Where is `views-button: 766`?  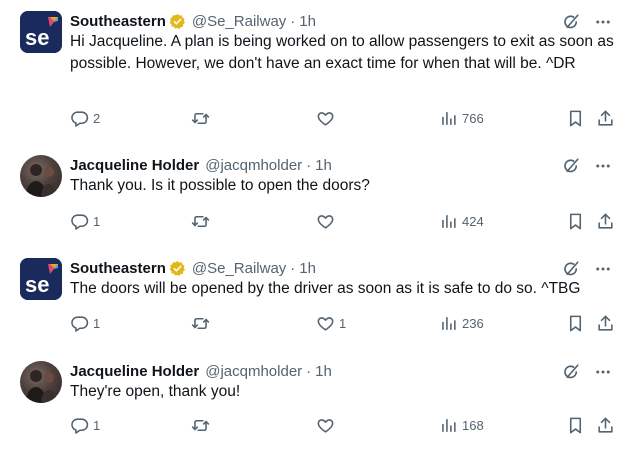
views-button: 766 is located at coordinates (461, 118).